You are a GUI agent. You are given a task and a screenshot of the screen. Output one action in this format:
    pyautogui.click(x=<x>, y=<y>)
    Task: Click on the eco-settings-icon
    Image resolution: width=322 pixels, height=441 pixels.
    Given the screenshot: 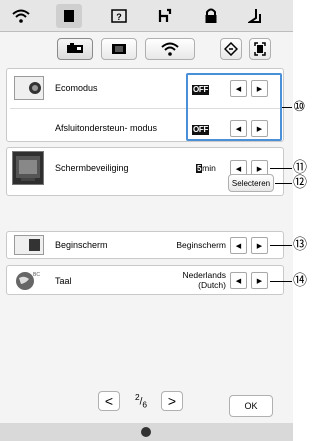 What is the action you would take?
    pyautogui.click(x=231, y=49)
    